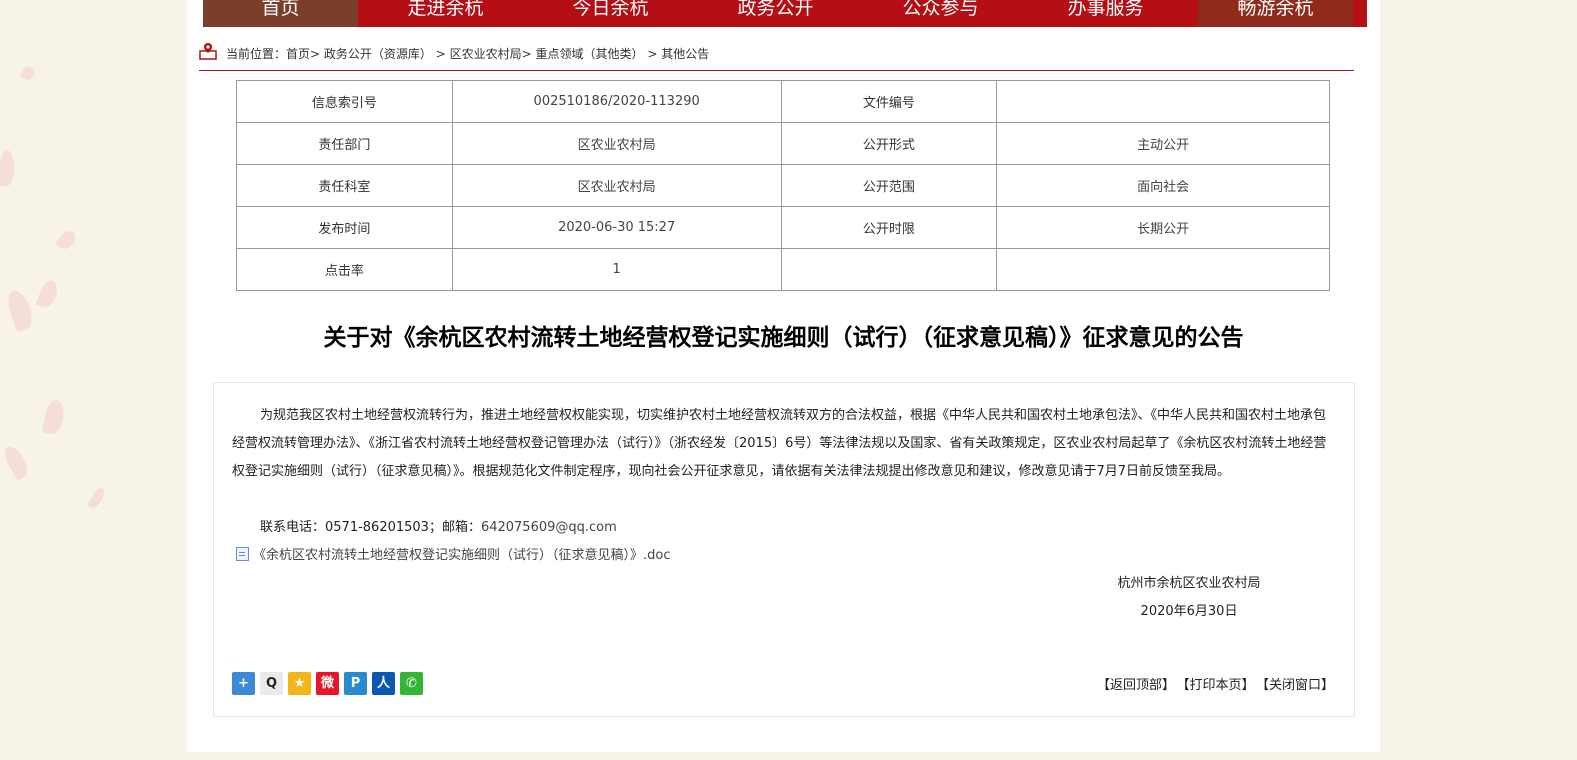 The width and height of the screenshot is (1577, 760). I want to click on nav-item-today: 今日余杭, so click(610, 13).